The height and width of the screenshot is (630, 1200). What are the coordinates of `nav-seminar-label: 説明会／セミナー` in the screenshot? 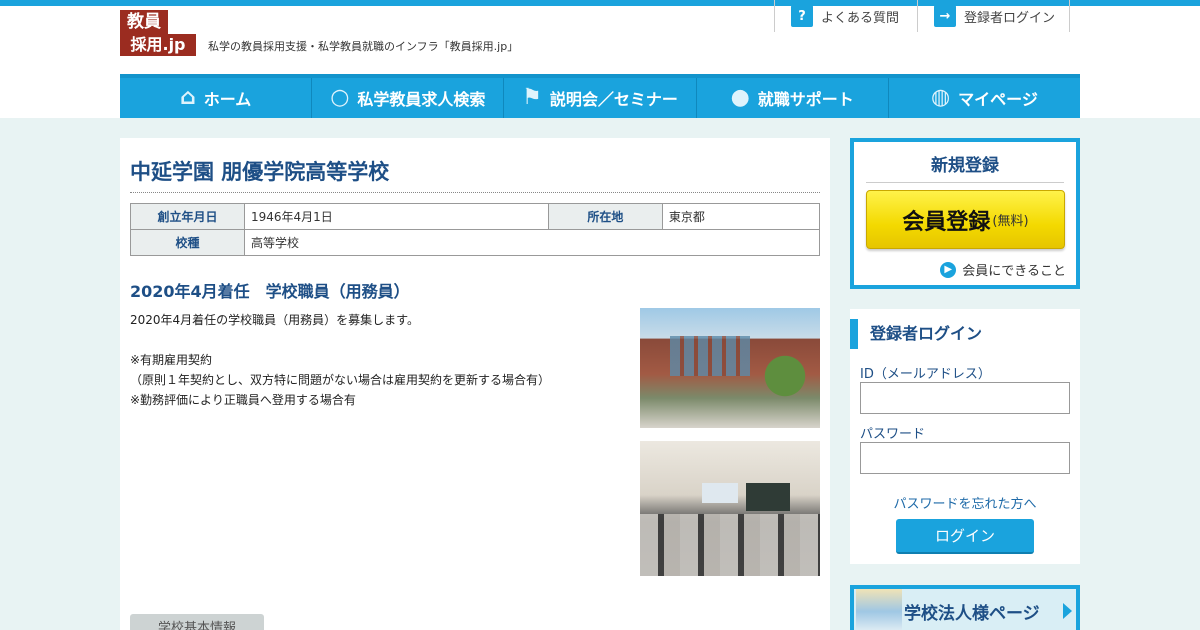 It's located at (613, 99).